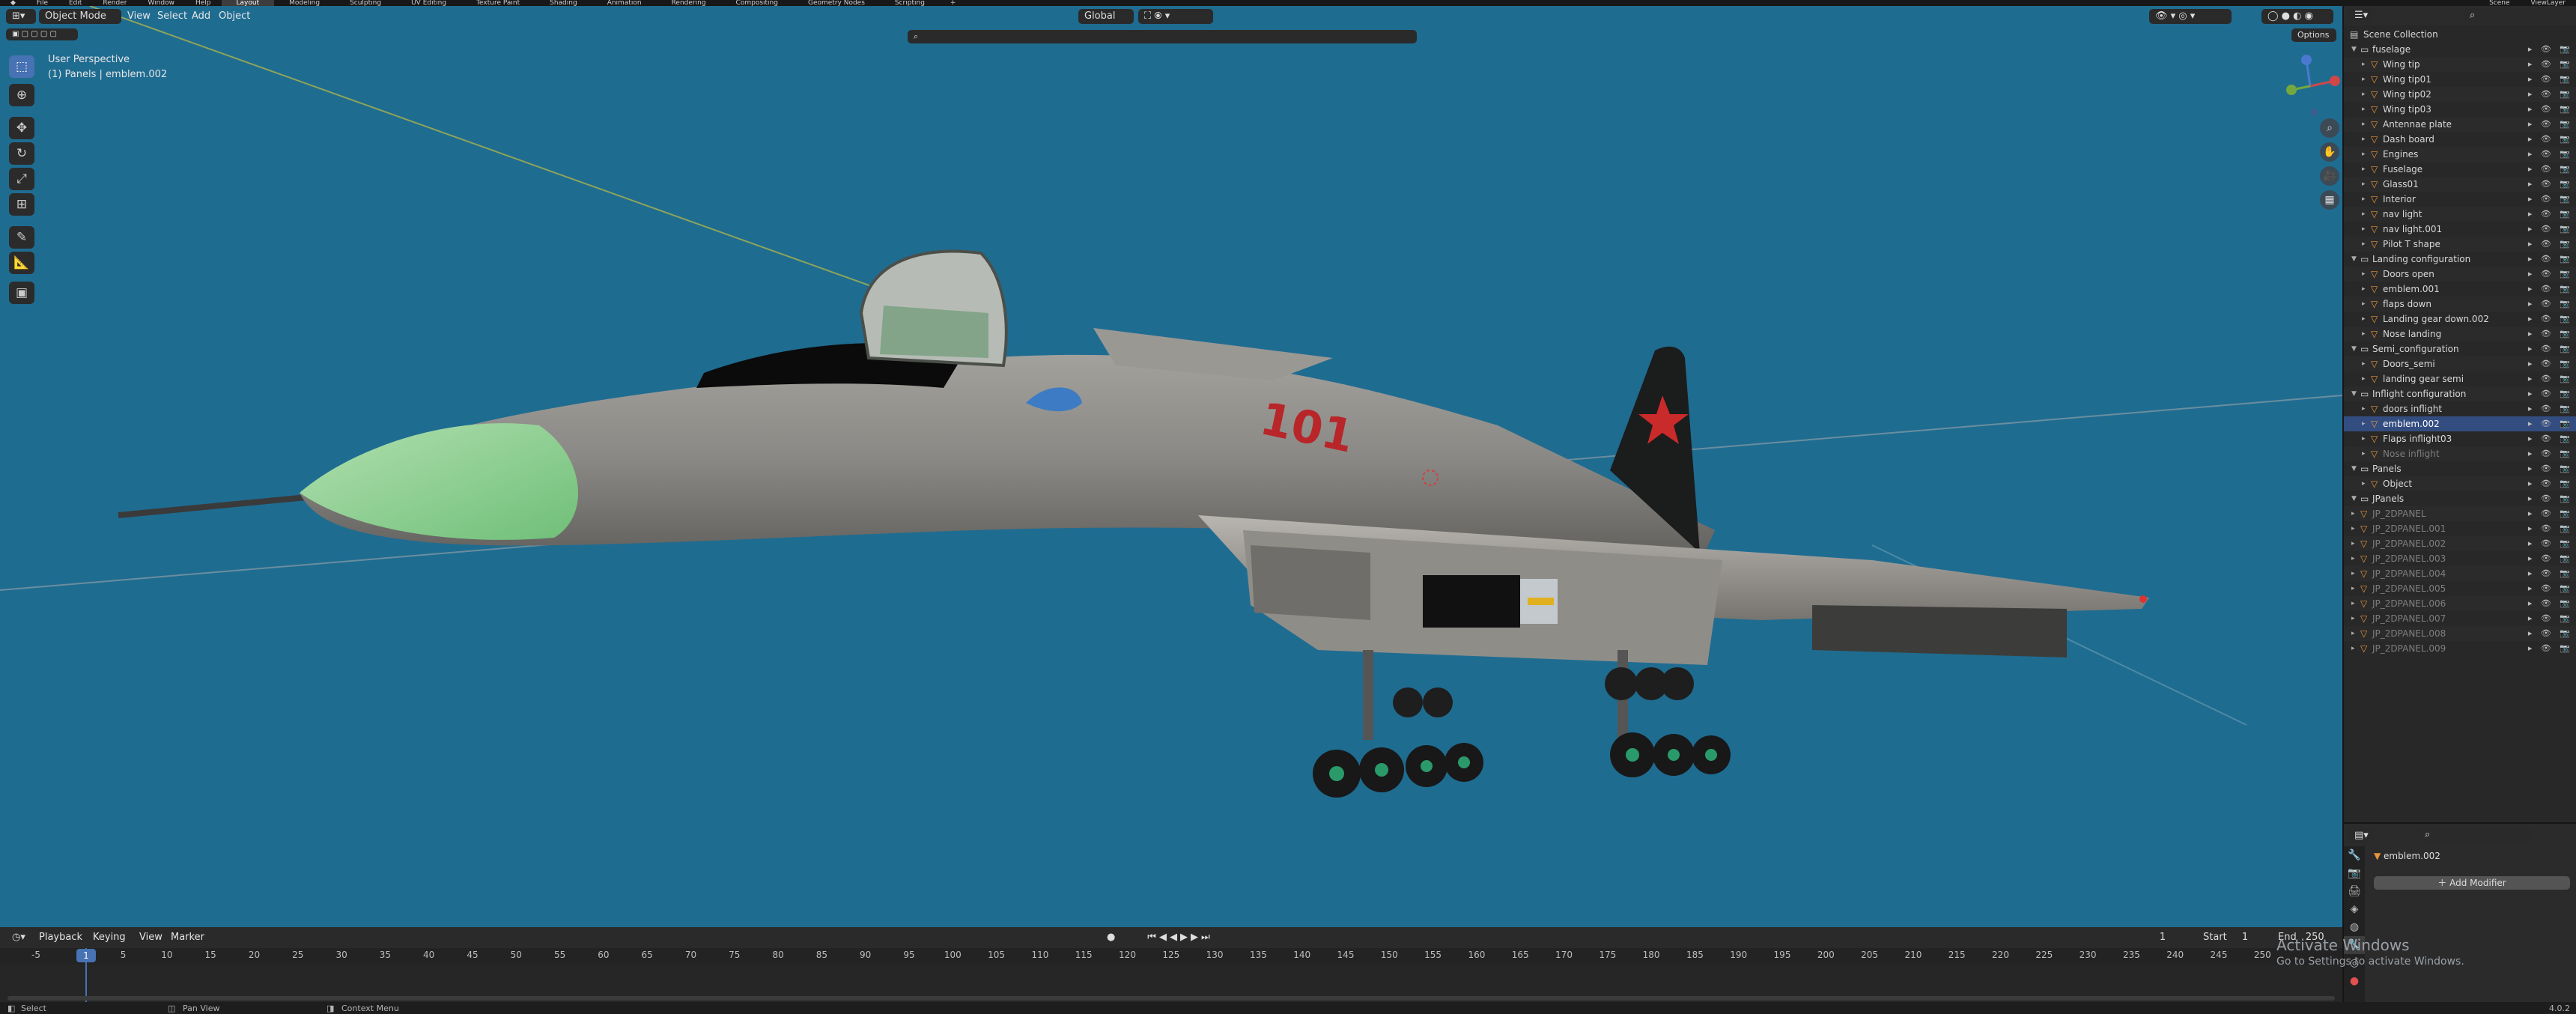  What do you see at coordinates (234, 16) in the screenshot?
I see `viewport-menu-object: Object` at bounding box center [234, 16].